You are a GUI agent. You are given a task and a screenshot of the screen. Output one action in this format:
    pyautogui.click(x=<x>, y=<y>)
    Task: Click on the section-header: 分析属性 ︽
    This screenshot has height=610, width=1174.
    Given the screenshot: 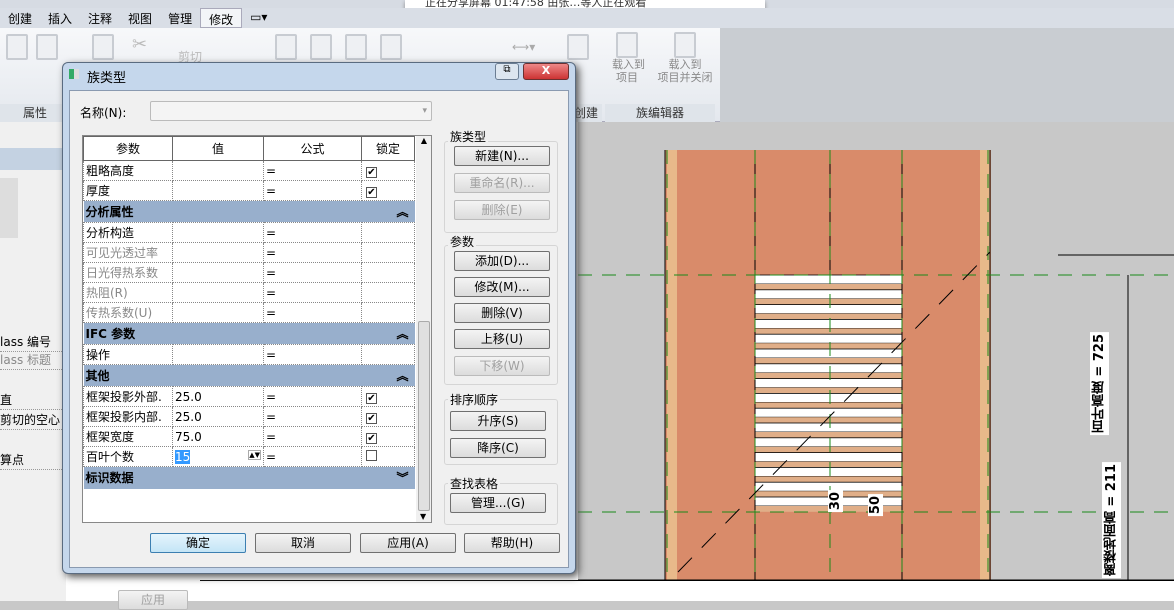 What is the action you would take?
    pyautogui.click(x=249, y=211)
    